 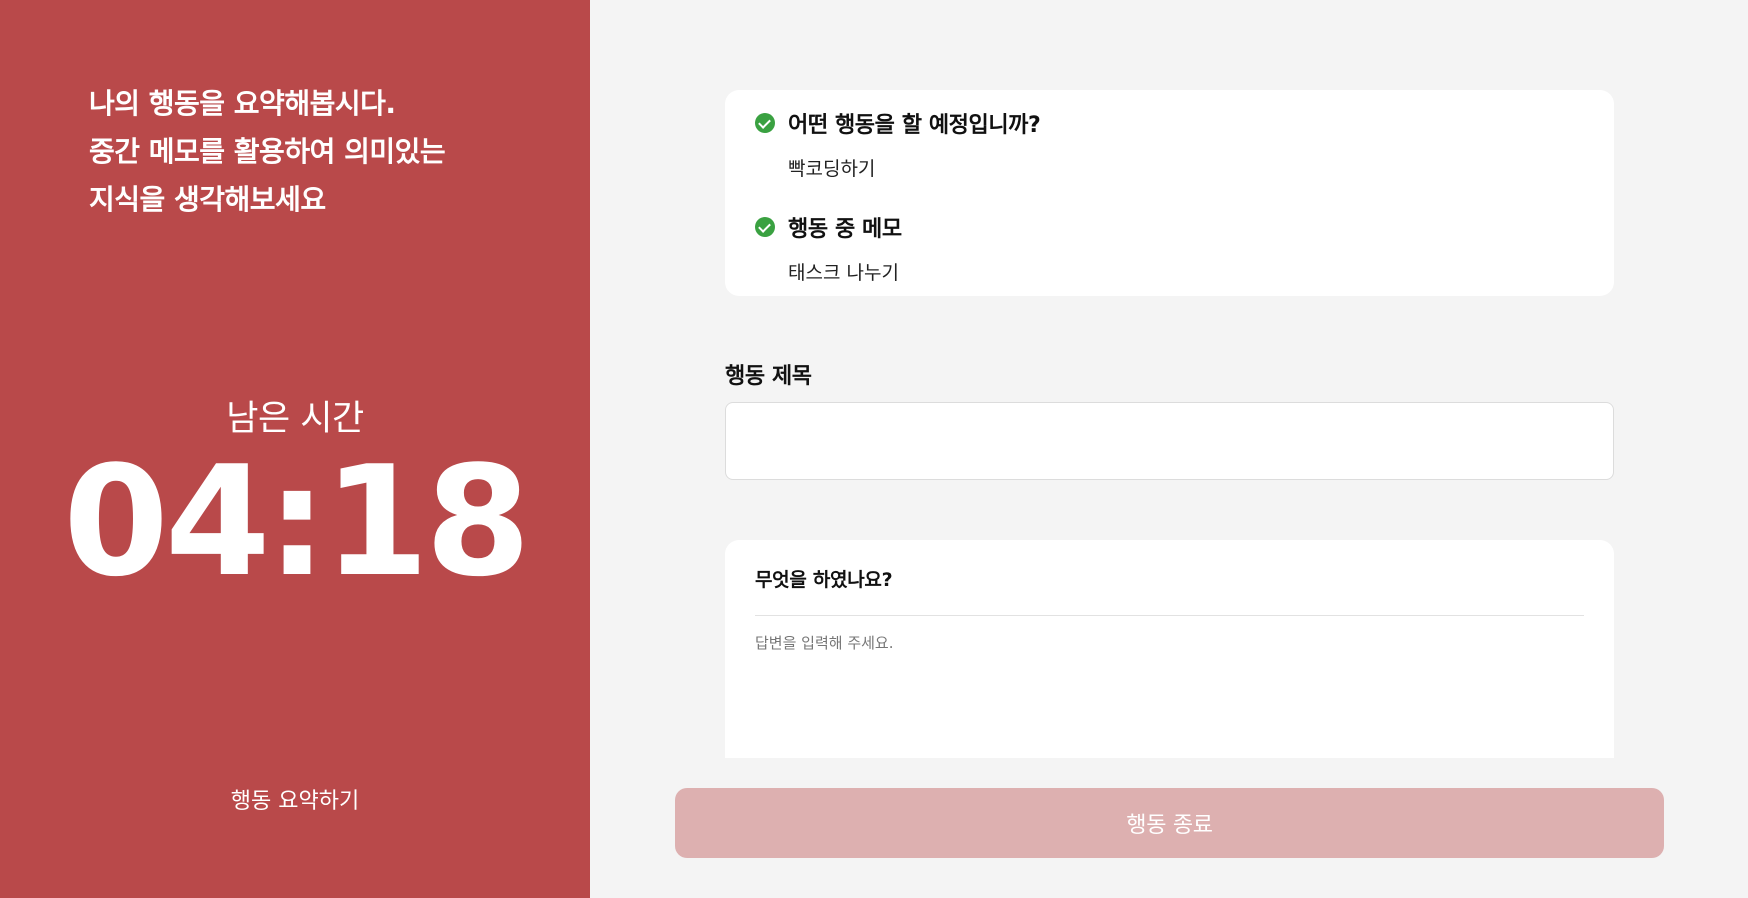 I want to click on plan-item: 어떤 행동을 할 예정입니까?, so click(x=898, y=123).